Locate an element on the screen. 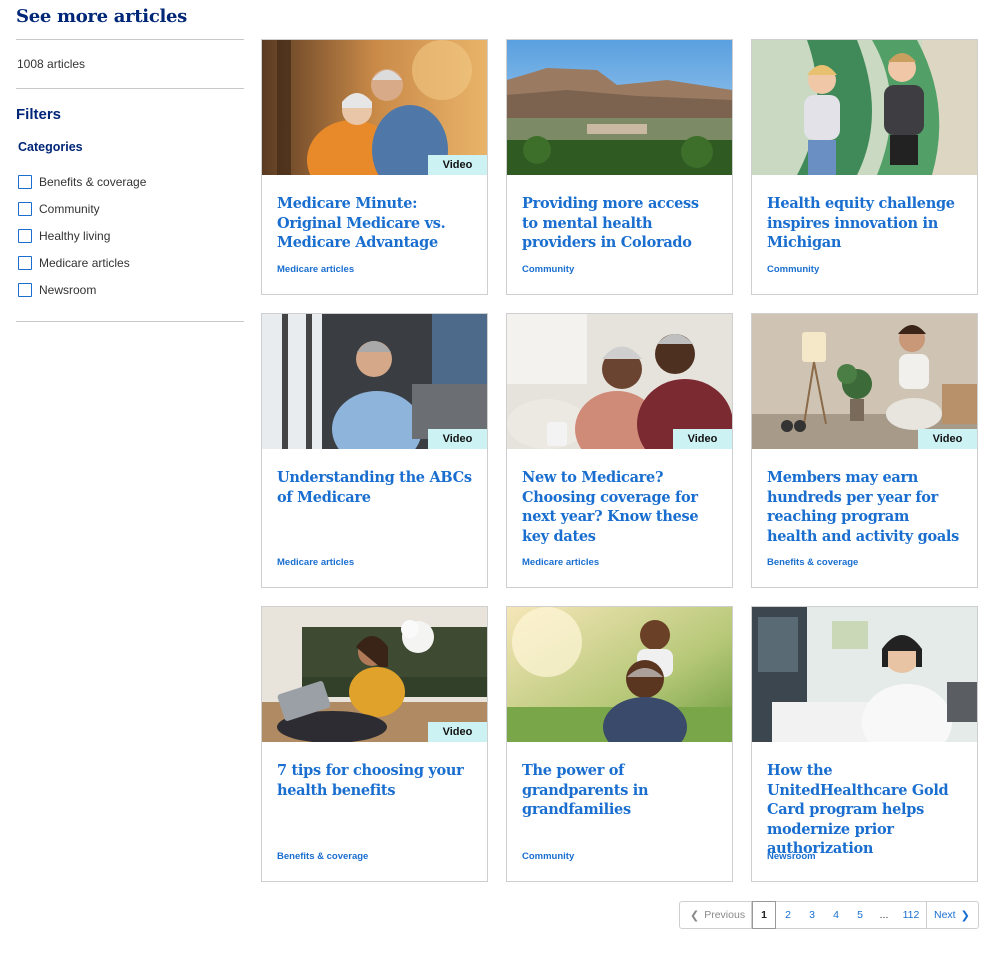 This screenshot has width=1000, height=953. page-3-button: 3 is located at coordinates (812, 915).